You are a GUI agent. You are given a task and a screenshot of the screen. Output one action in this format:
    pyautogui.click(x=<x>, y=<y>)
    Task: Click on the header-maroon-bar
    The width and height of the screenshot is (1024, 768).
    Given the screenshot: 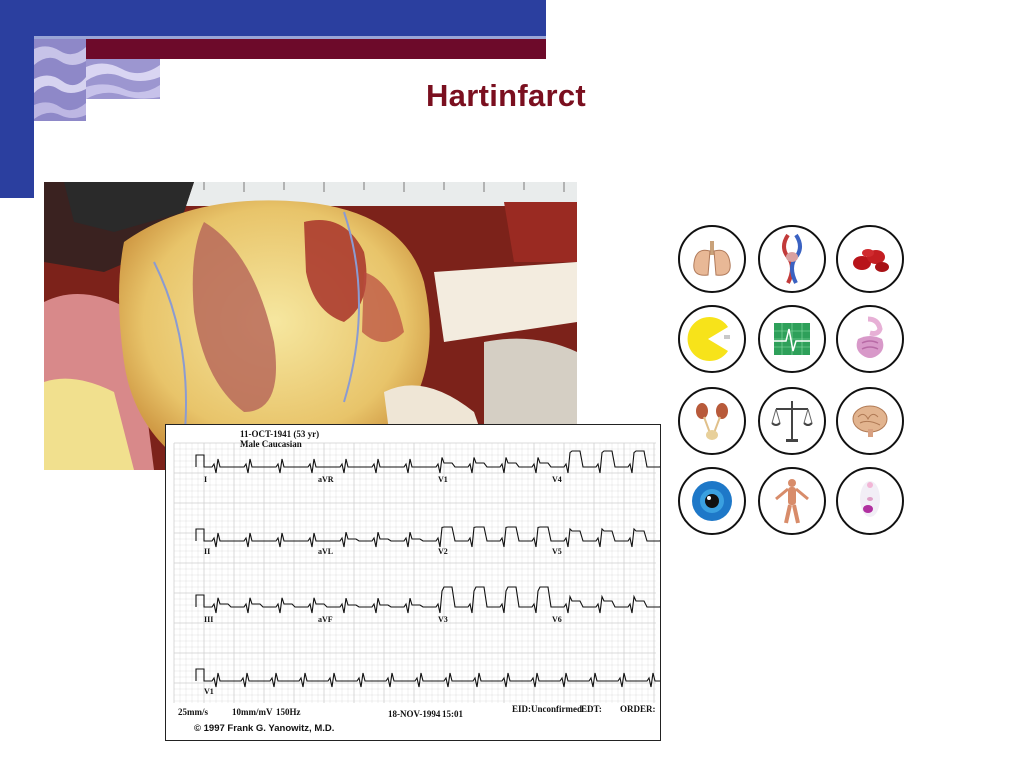 What is the action you would take?
    pyautogui.click(x=316, y=49)
    